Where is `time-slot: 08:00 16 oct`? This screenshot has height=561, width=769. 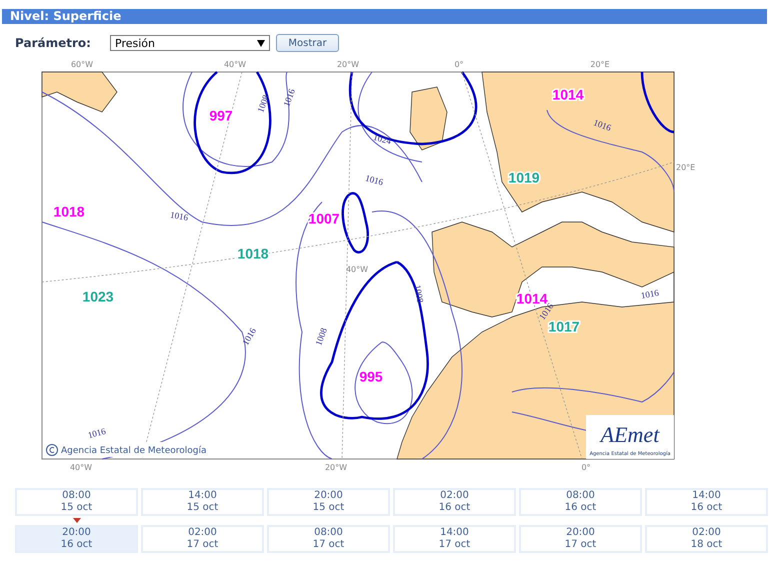 time-slot: 08:00 16 oct is located at coordinates (580, 502).